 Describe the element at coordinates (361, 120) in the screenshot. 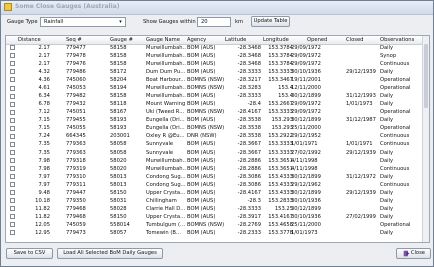

I see `cell-closed: 31/12/1987` at that location.